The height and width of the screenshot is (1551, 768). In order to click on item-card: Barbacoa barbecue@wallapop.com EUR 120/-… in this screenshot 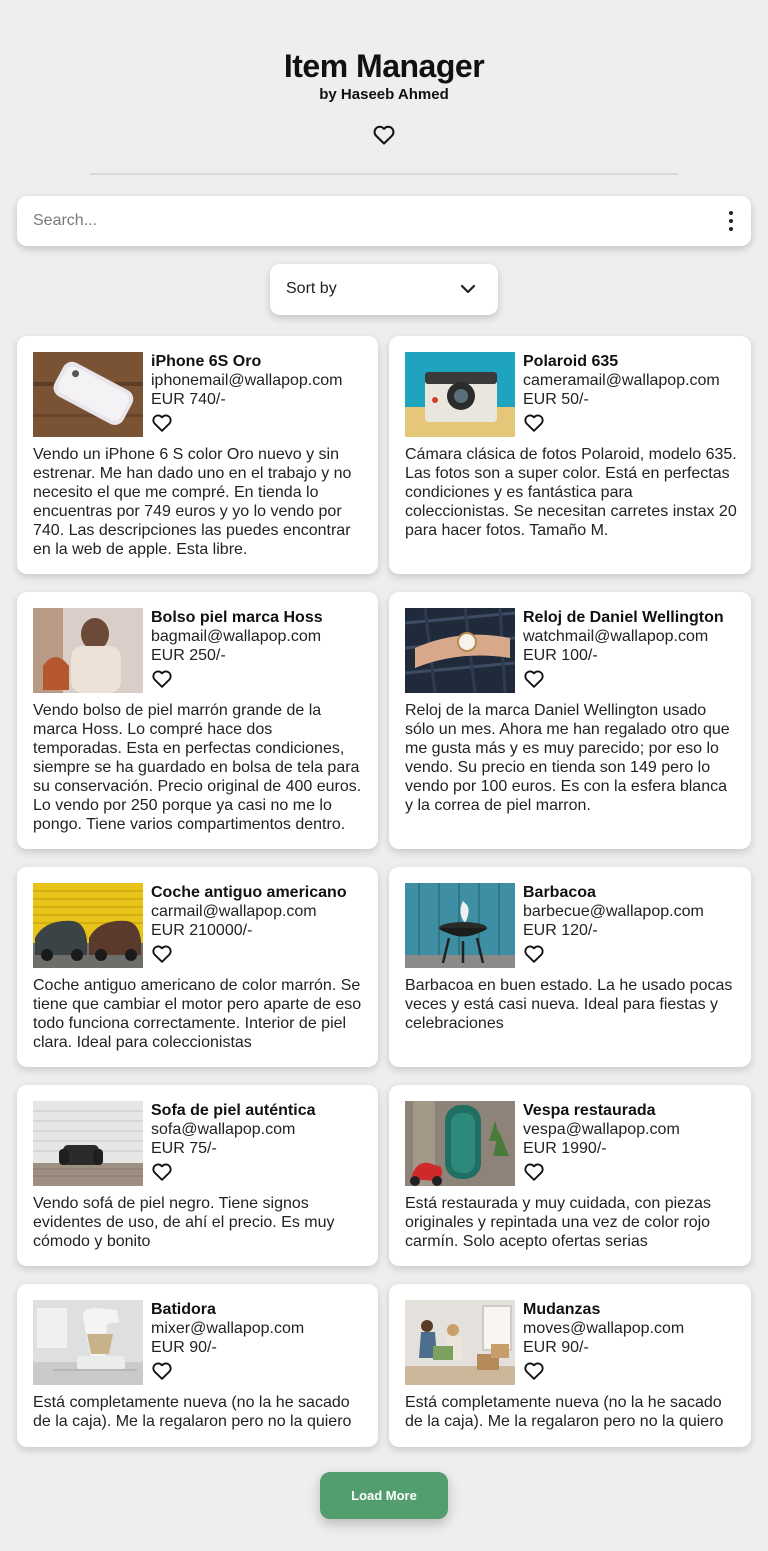, I will do `click(570, 967)`.